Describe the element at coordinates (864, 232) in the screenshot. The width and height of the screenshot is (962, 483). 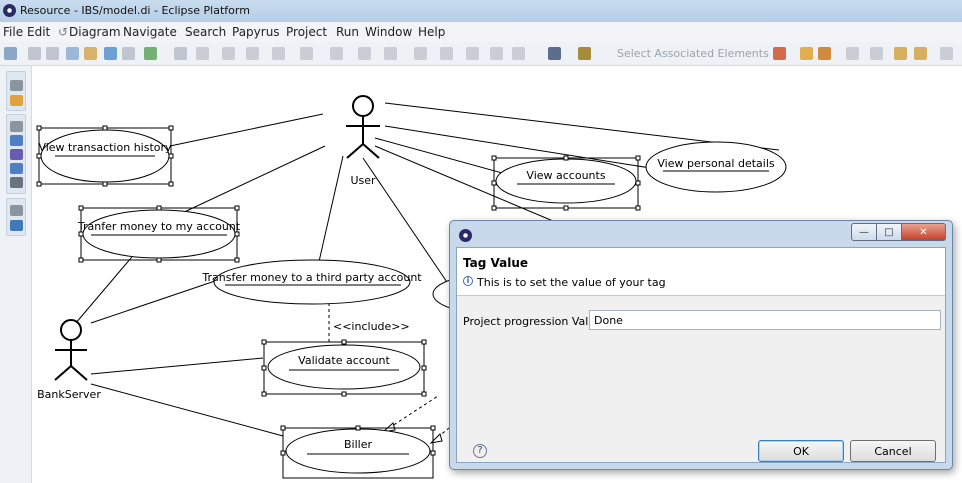
I see `minimize-button: —` at that location.